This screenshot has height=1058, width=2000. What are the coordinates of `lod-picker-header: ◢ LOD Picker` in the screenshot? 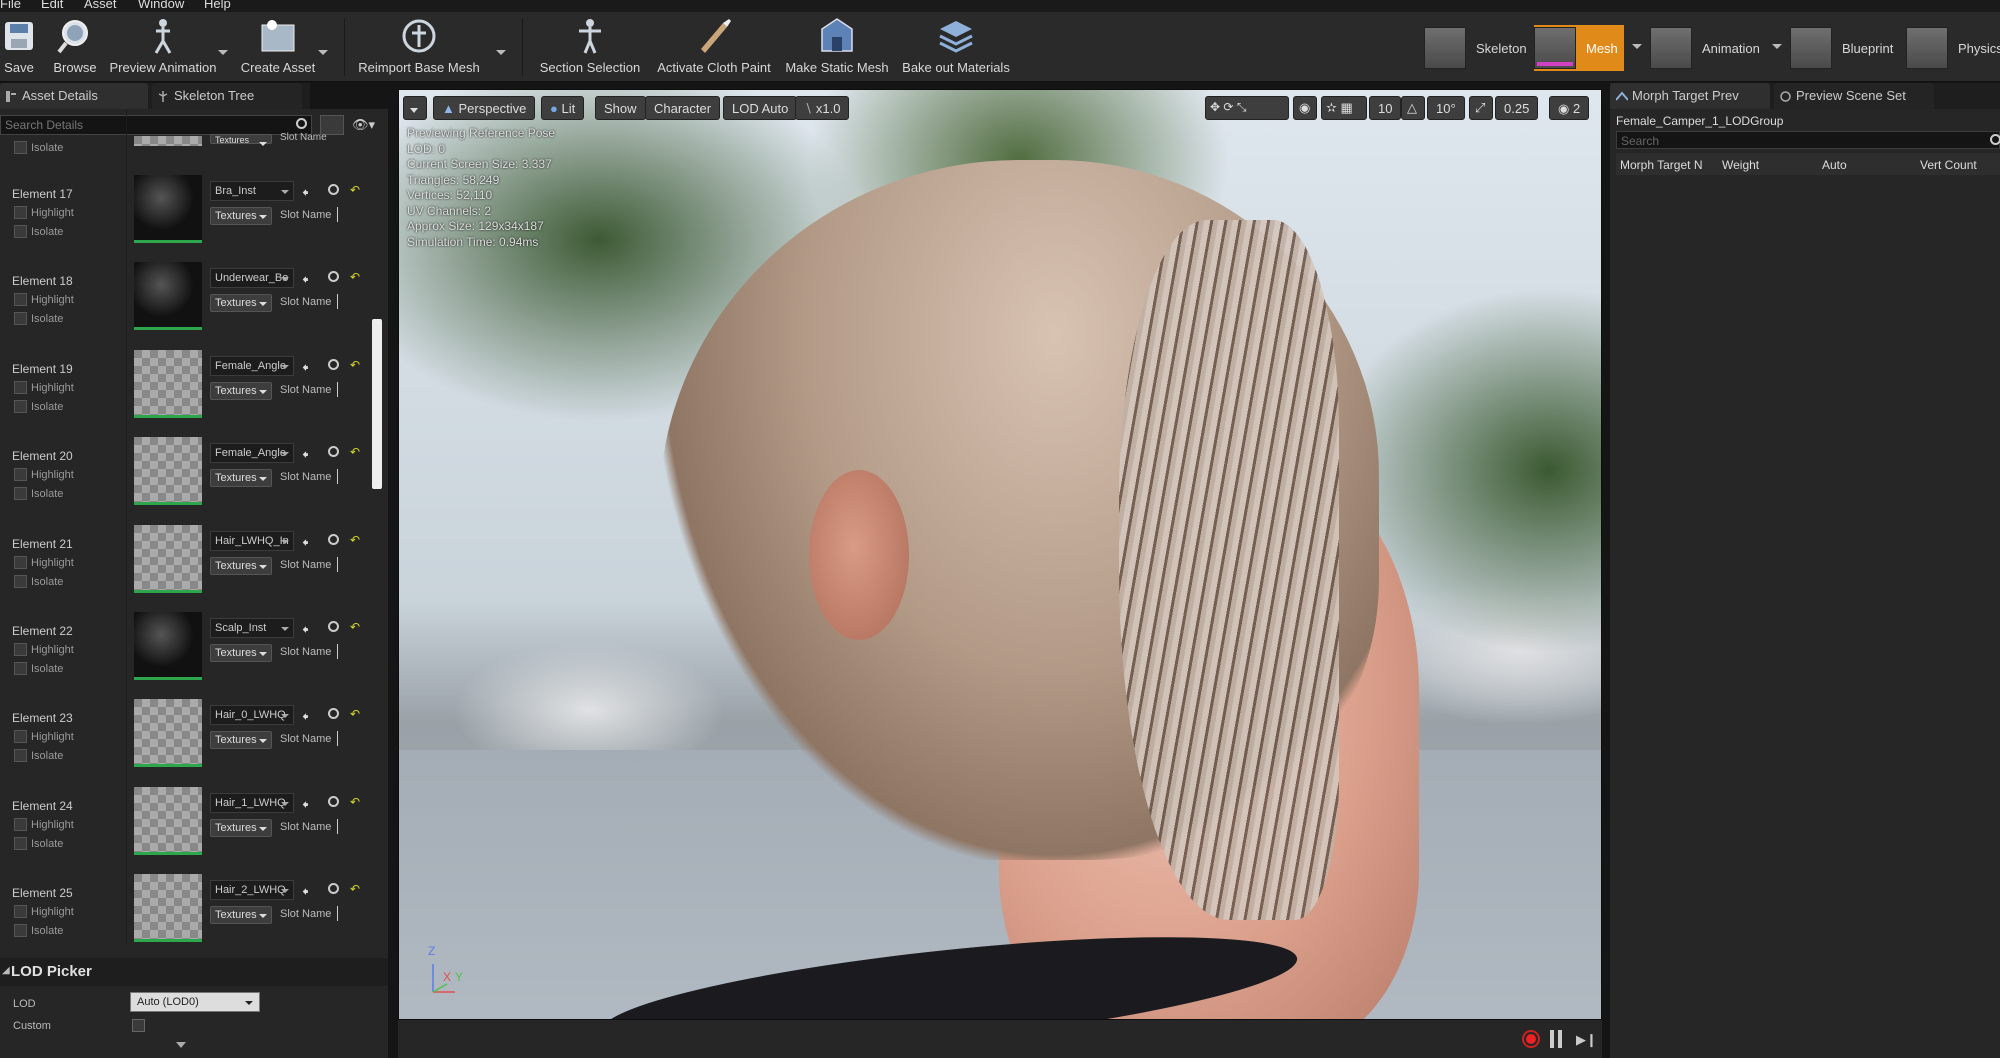 It's located at (194, 972).